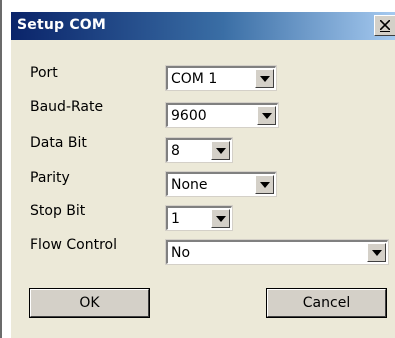 The height and width of the screenshot is (338, 395). What do you see at coordinates (189, 185) in the screenshot?
I see `parity-value: None` at bounding box center [189, 185].